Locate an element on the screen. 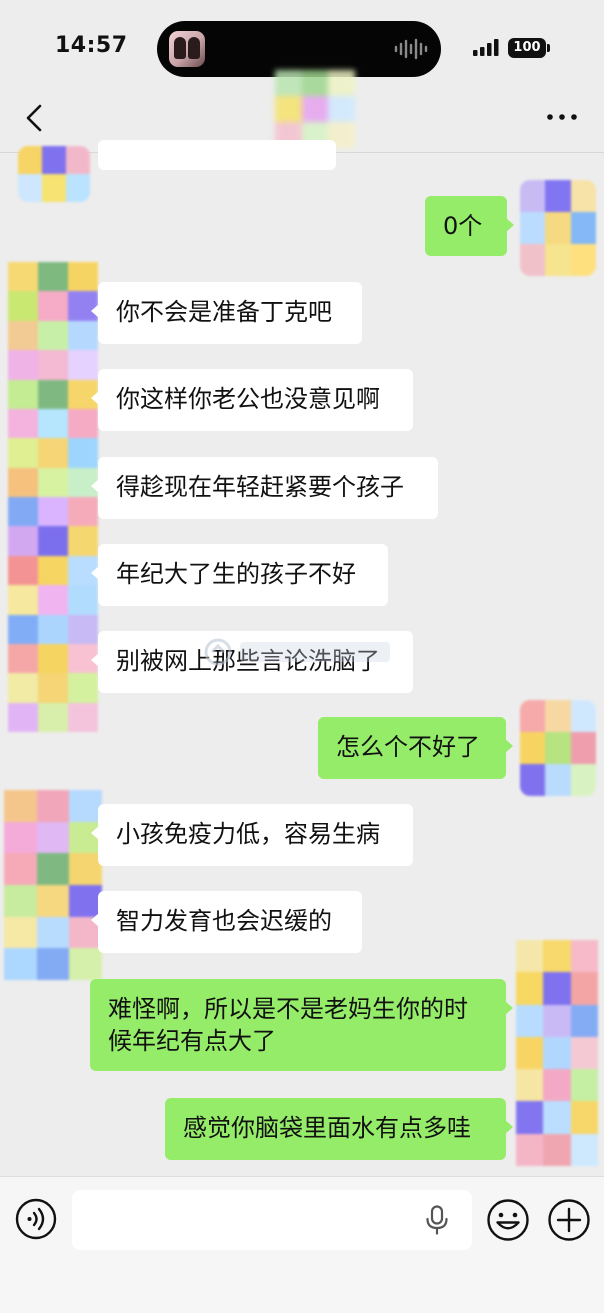  message-incoming: 别被网上那些言论洗脑了 is located at coordinates (252, 662).